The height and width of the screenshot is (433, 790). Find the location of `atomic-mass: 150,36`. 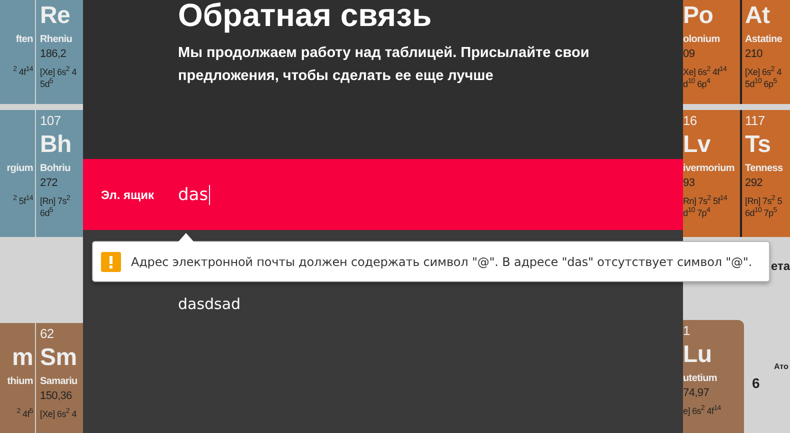

atomic-mass: 150,36 is located at coordinates (56, 397).